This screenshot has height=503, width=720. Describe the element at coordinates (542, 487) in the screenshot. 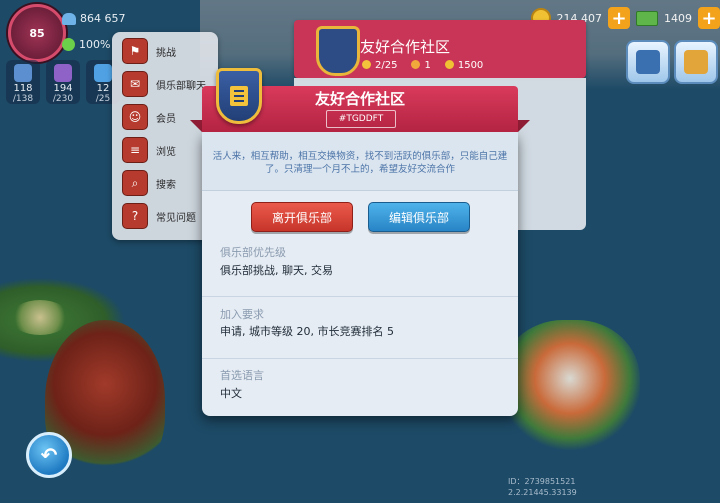

I see `build-info: ID：2739851521 2.2.21445.33139` at that location.